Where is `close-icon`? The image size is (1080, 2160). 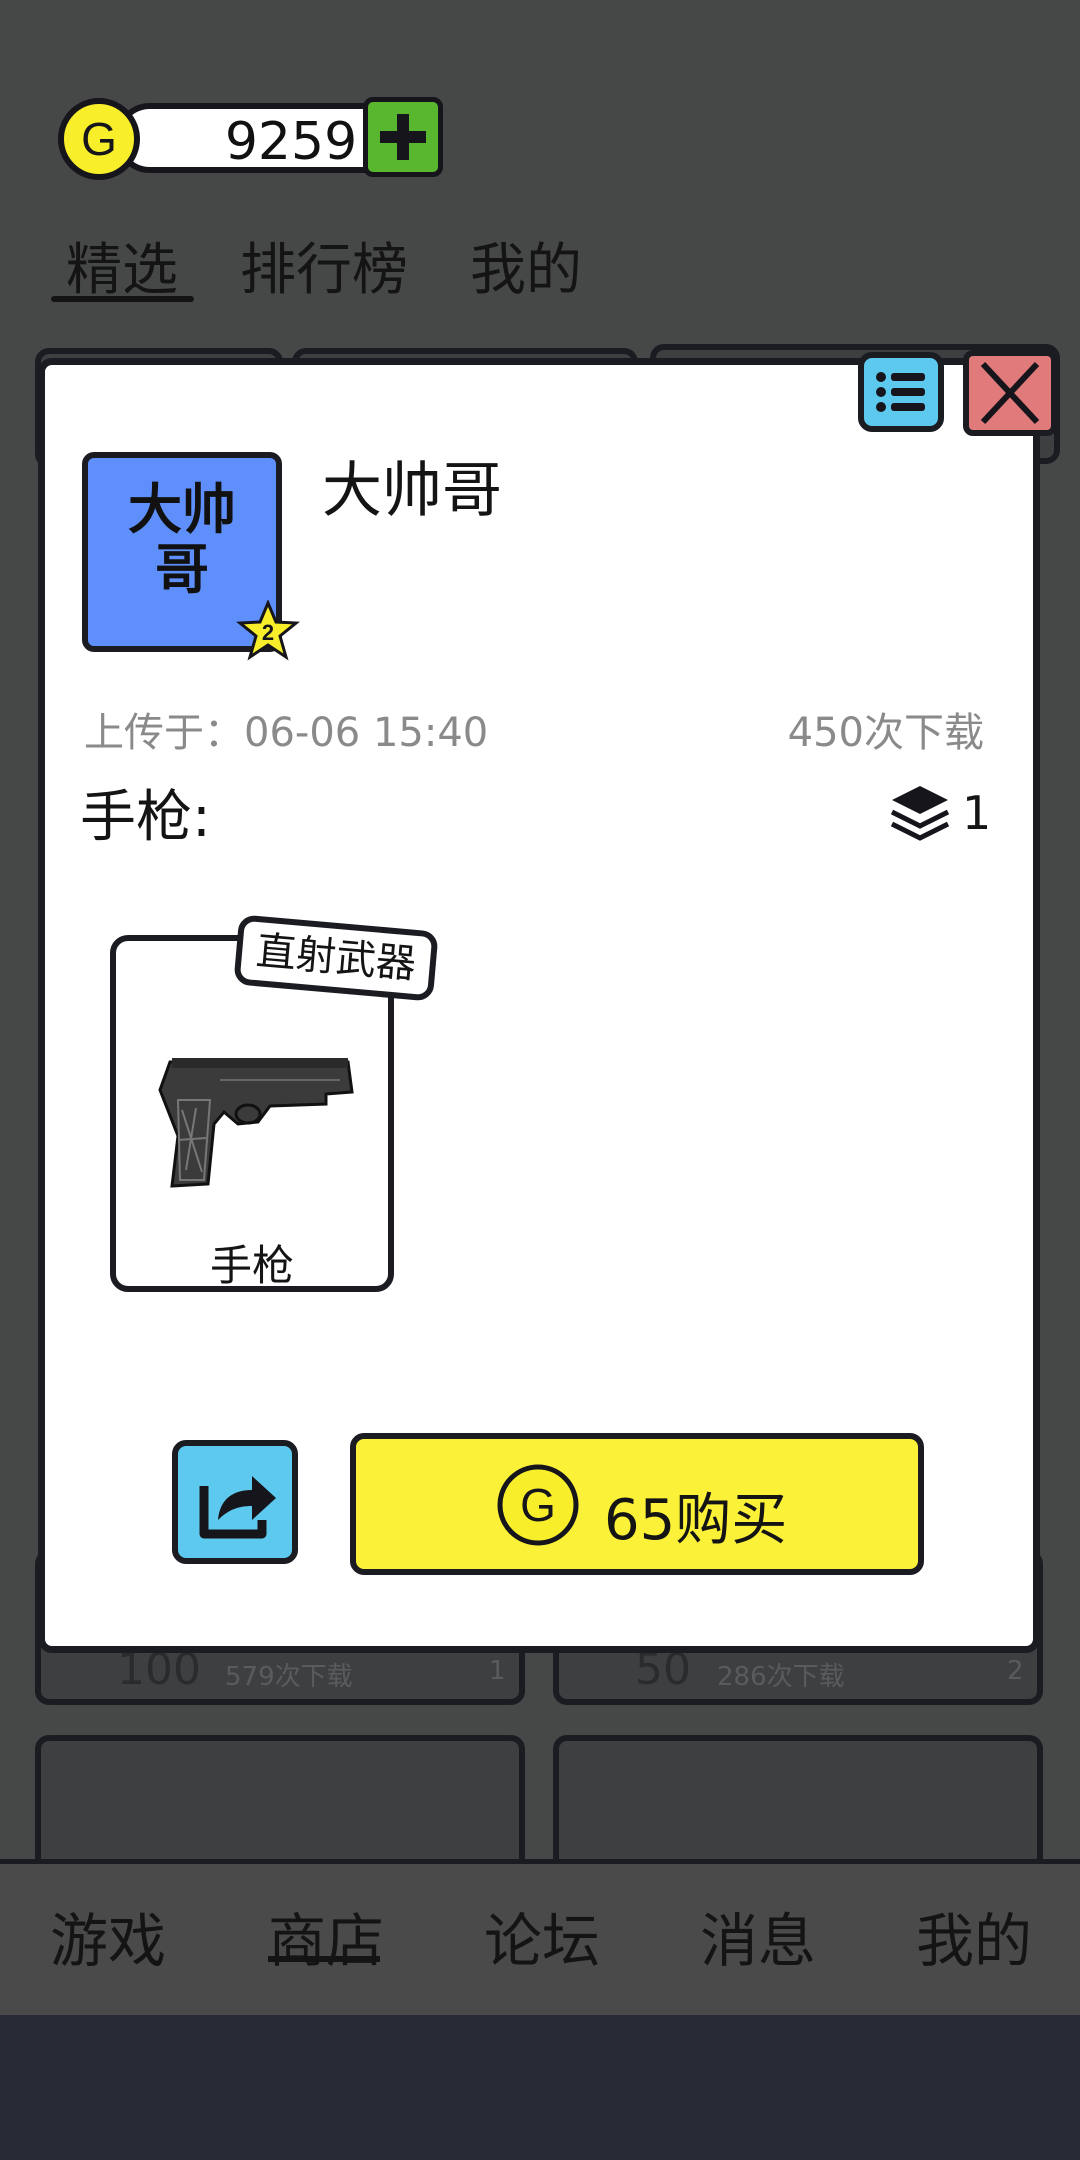
close-icon is located at coordinates (1010, 393).